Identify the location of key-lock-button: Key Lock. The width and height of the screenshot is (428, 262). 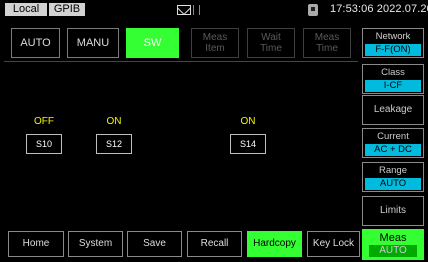
(333, 244).